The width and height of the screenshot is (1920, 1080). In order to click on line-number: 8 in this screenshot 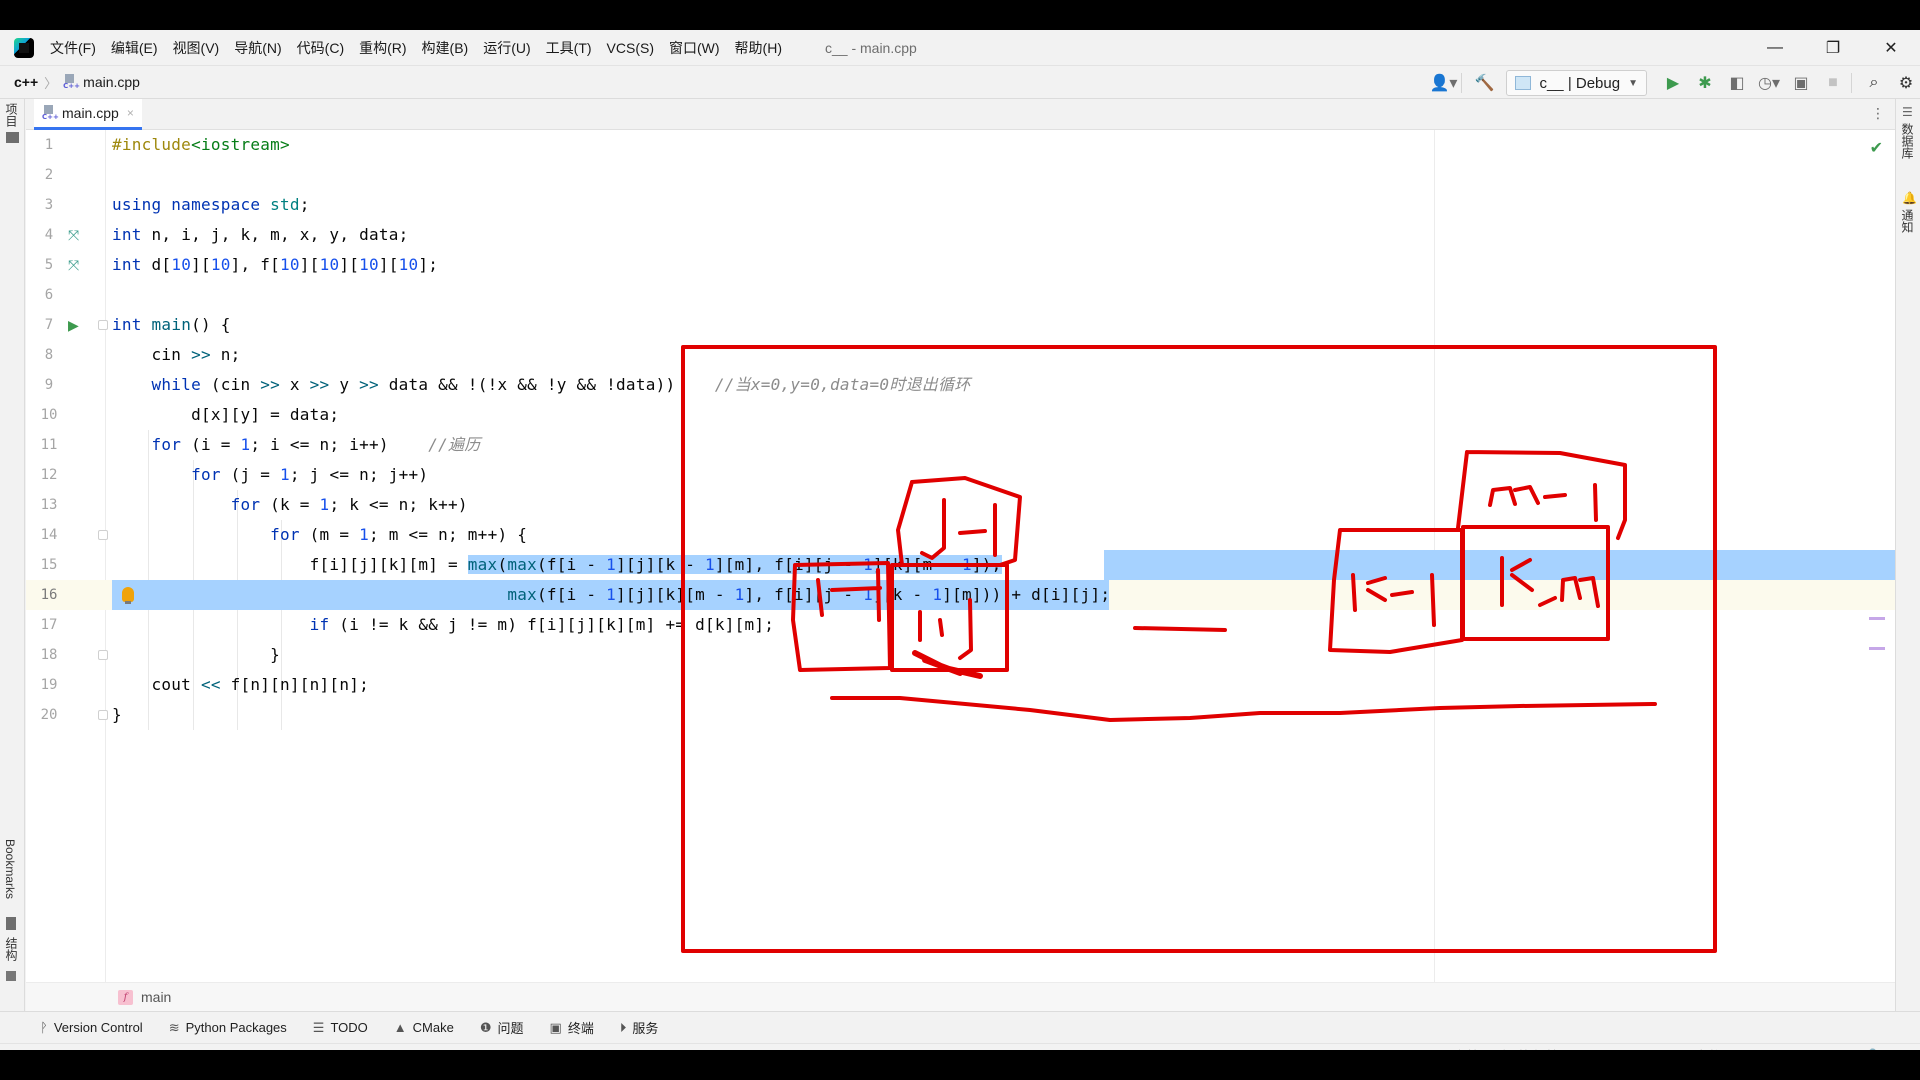, I will do `click(49, 355)`.